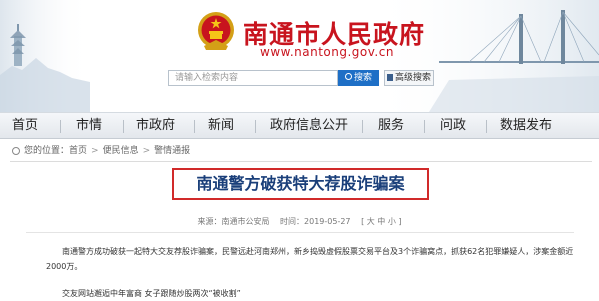  What do you see at coordinates (299, 151) in the screenshot?
I see `breadcrumb: 您的位置：首页 > 便民信息 > 警情通报` at bounding box center [299, 151].